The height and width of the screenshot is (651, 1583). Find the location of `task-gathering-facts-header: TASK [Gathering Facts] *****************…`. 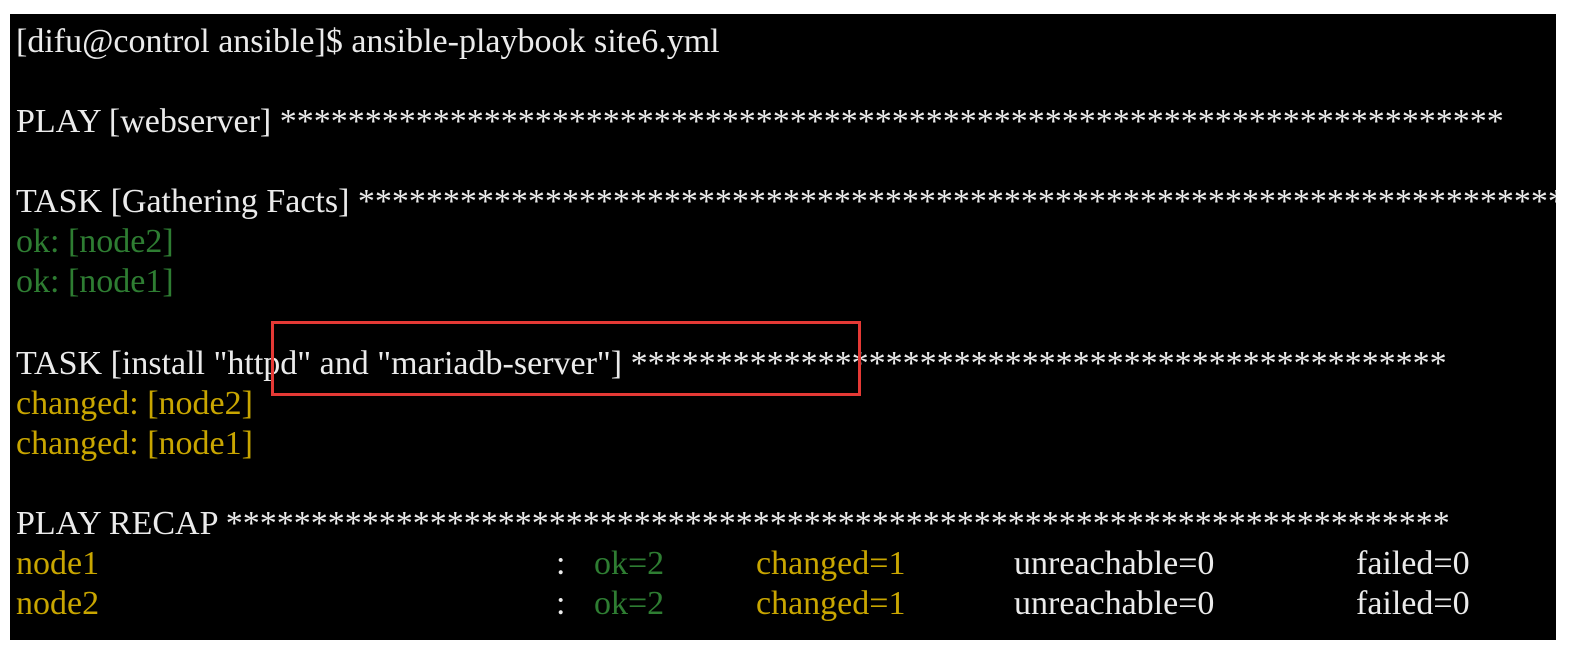

task-gathering-facts-header: TASK [Gathering Facts] *****************… is located at coordinates (786, 201).